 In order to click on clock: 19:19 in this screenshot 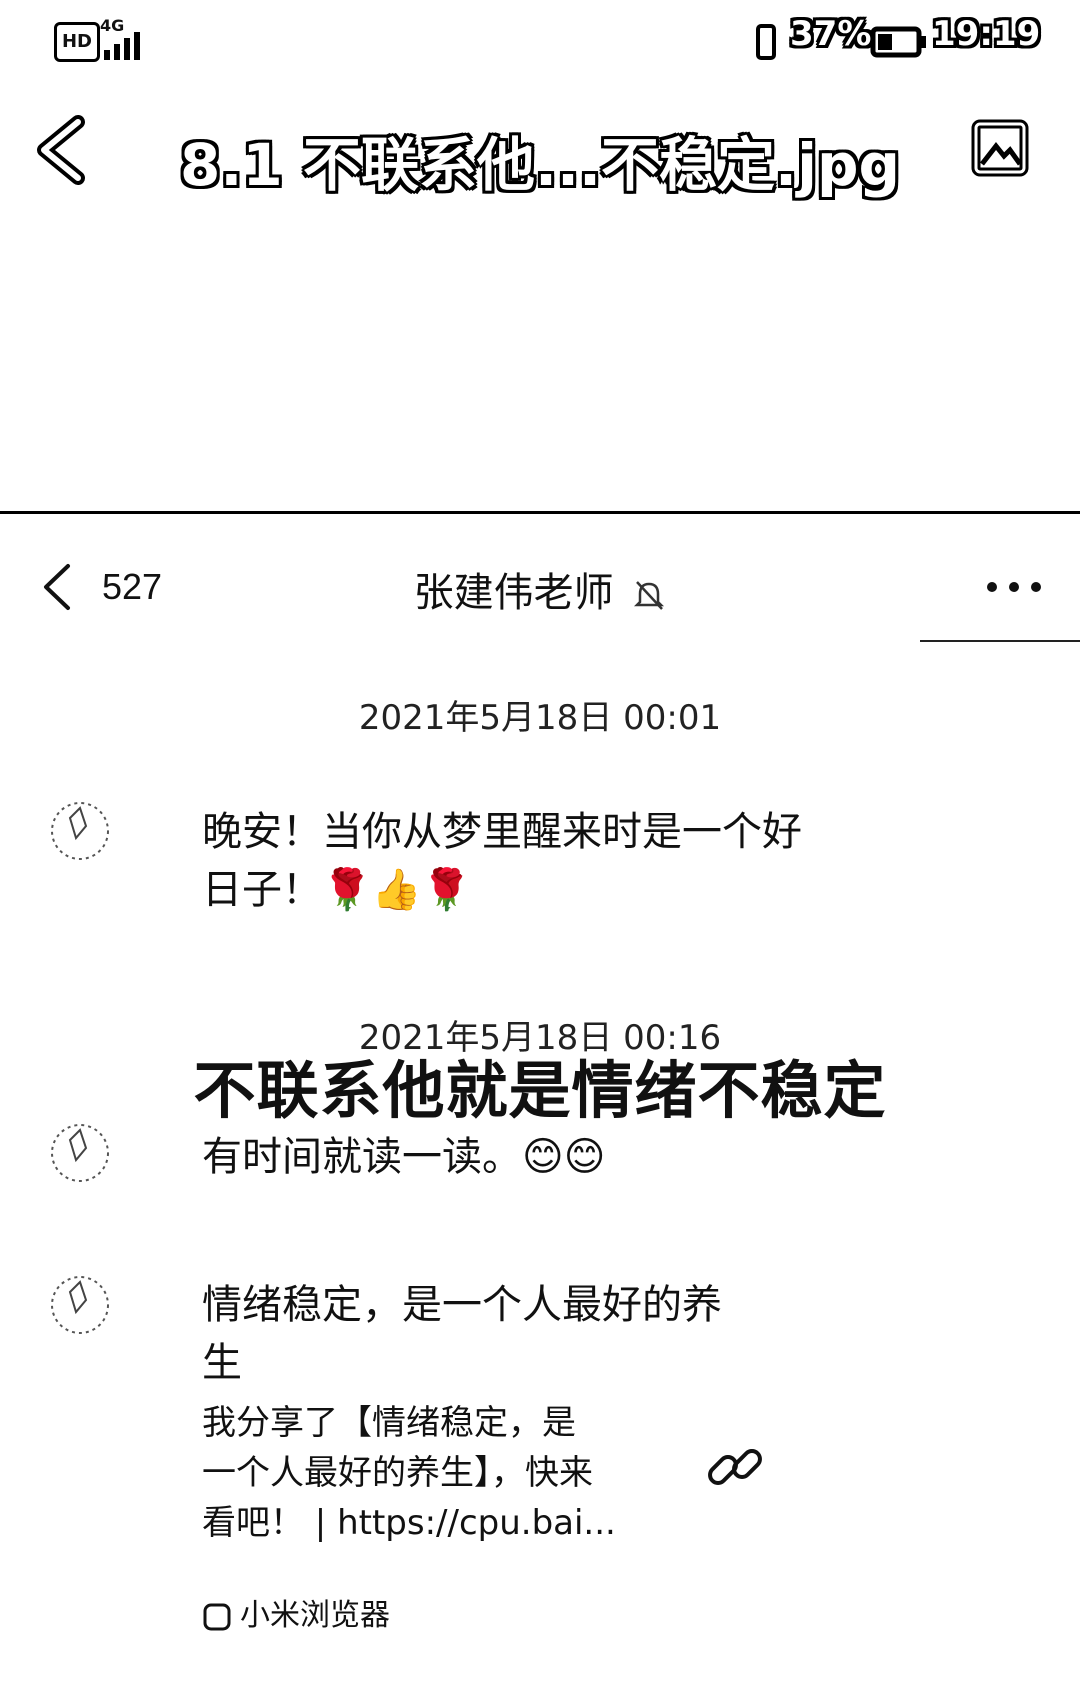, I will do `click(986, 34)`.